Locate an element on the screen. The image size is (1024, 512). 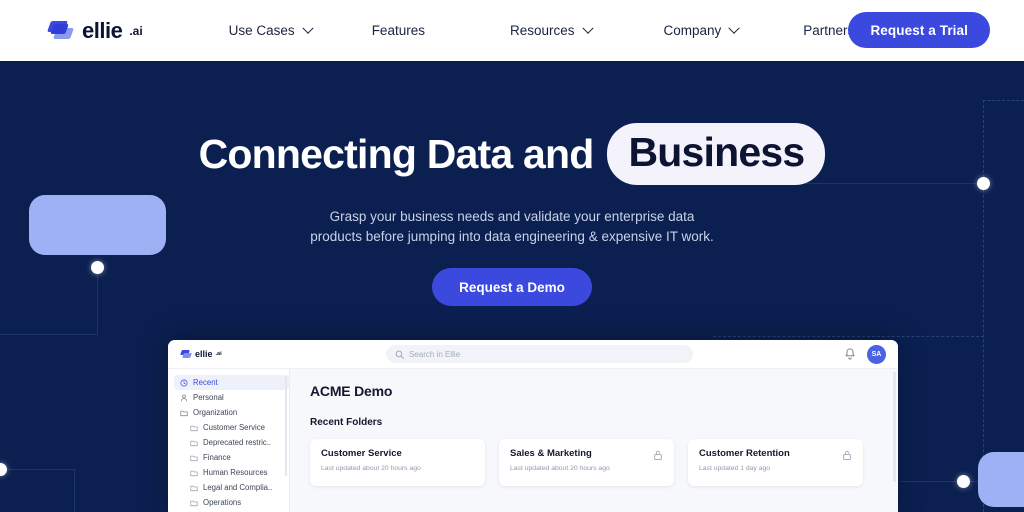
folder-card-title: Customer Retention is located at coordinates (744, 453).